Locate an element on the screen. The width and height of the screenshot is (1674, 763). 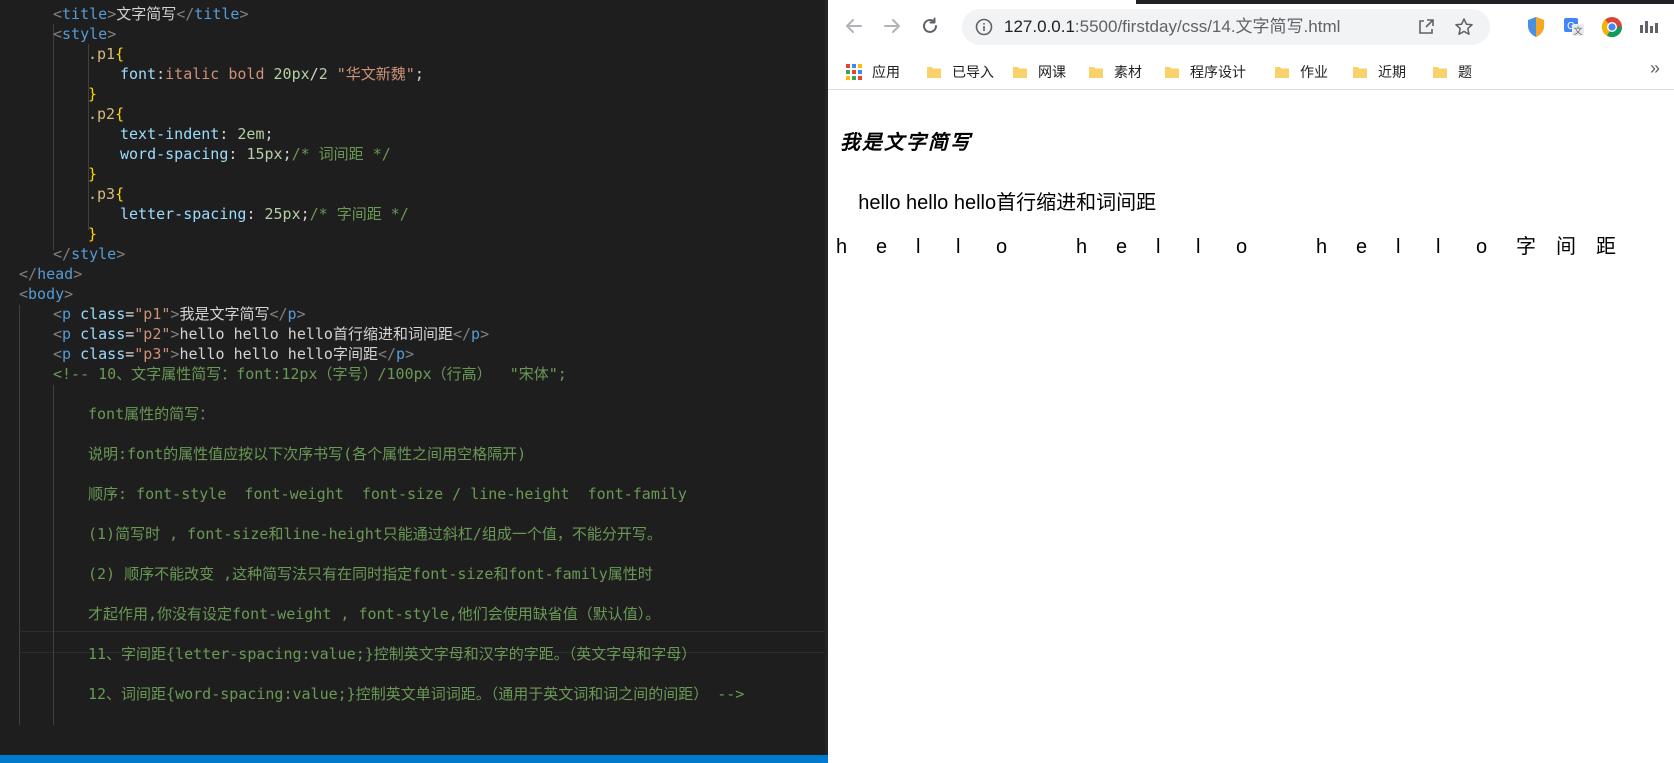
code-token: /* 词间距 */ is located at coordinates (341, 154).